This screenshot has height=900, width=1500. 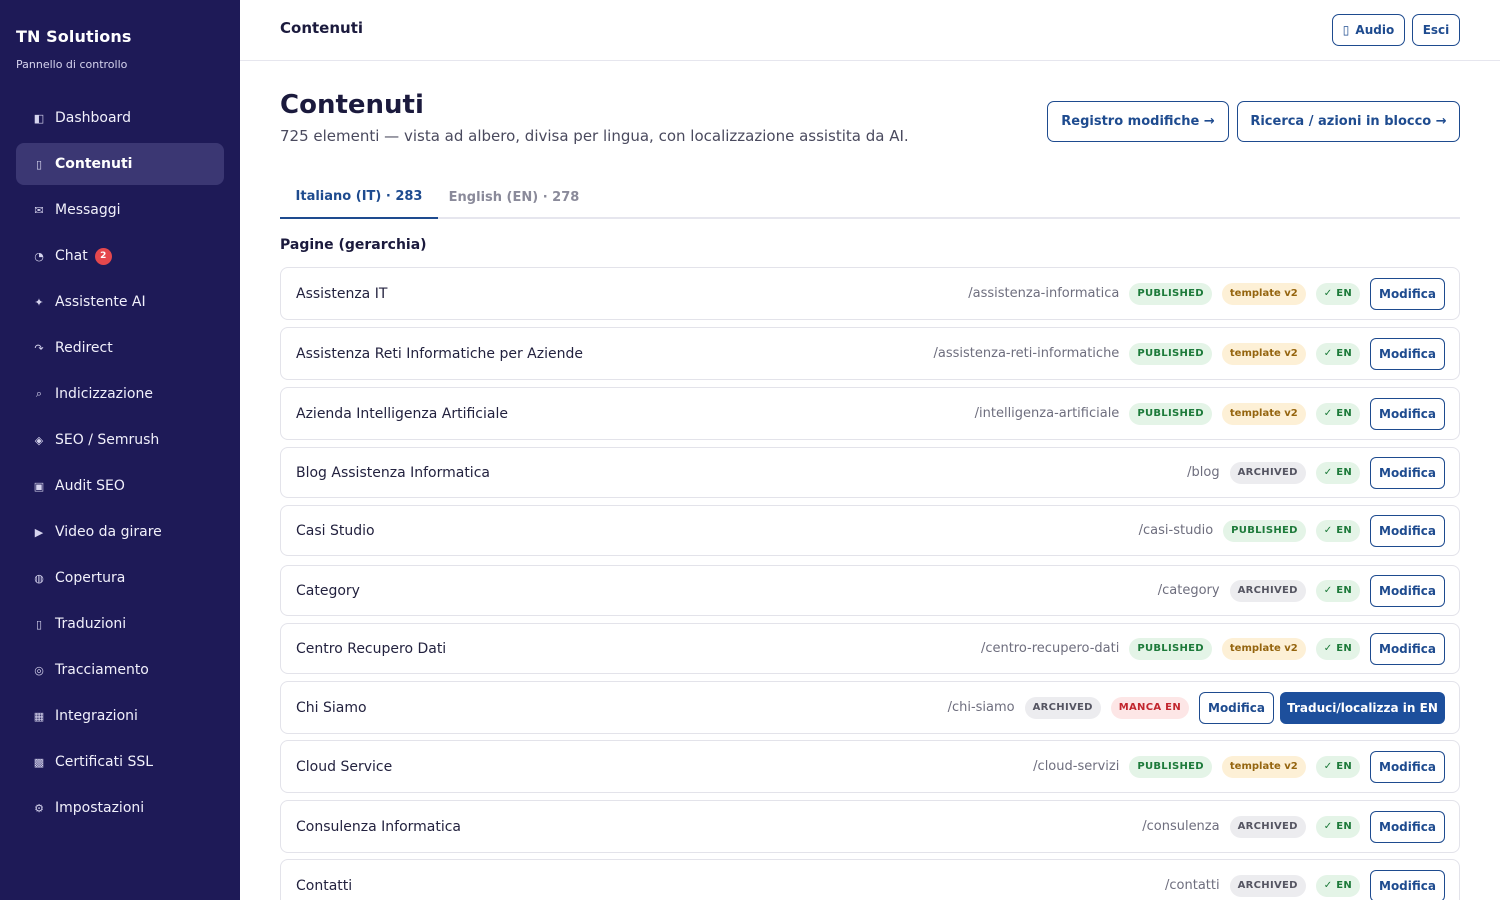 I want to click on page-title-cell: Centro Recupero Dati, so click(x=371, y=648).